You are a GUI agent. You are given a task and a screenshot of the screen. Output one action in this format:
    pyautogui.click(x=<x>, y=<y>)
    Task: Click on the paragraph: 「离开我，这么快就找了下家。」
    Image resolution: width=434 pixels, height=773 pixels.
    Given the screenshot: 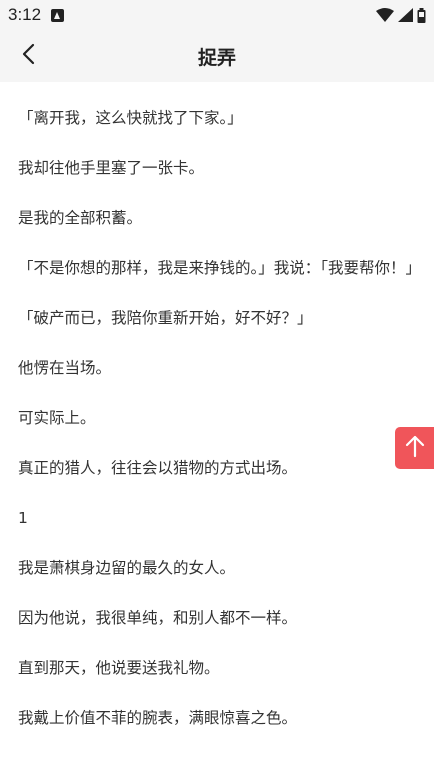 What is the action you would take?
    pyautogui.click(x=130, y=118)
    